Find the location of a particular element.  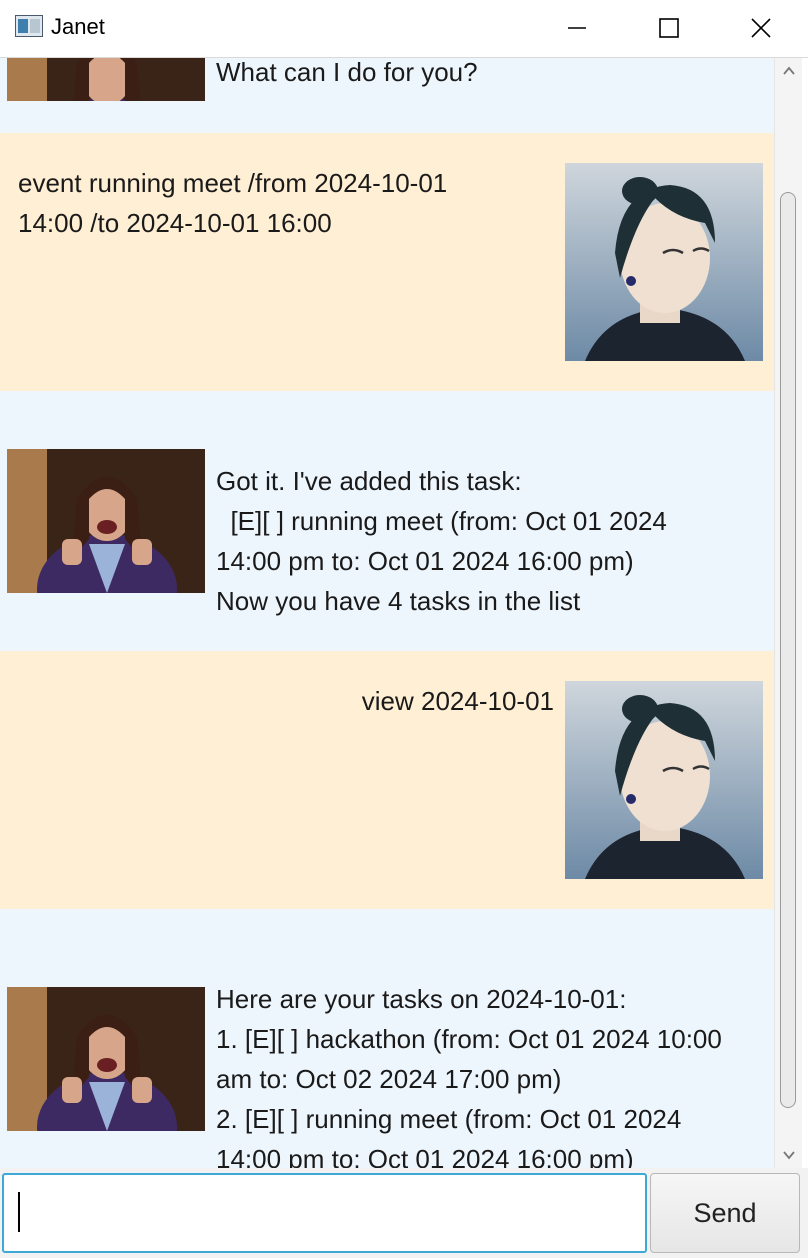

bot-message-row: What can I do for you? is located at coordinates (387, 95).